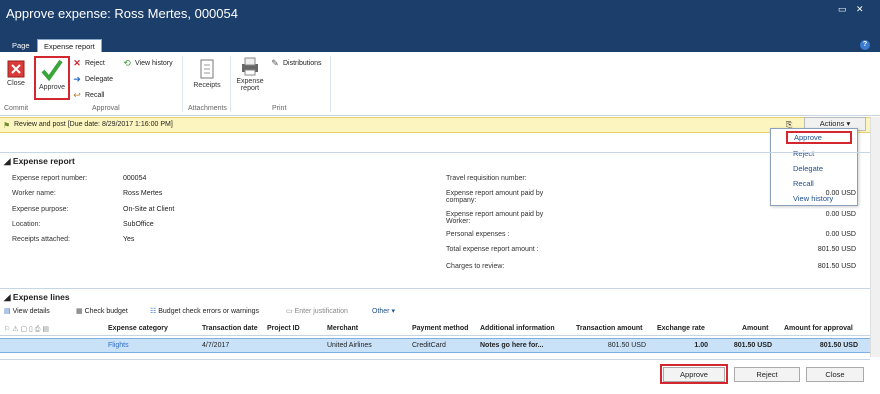  I want to click on column-header: Amount, so click(755, 328).